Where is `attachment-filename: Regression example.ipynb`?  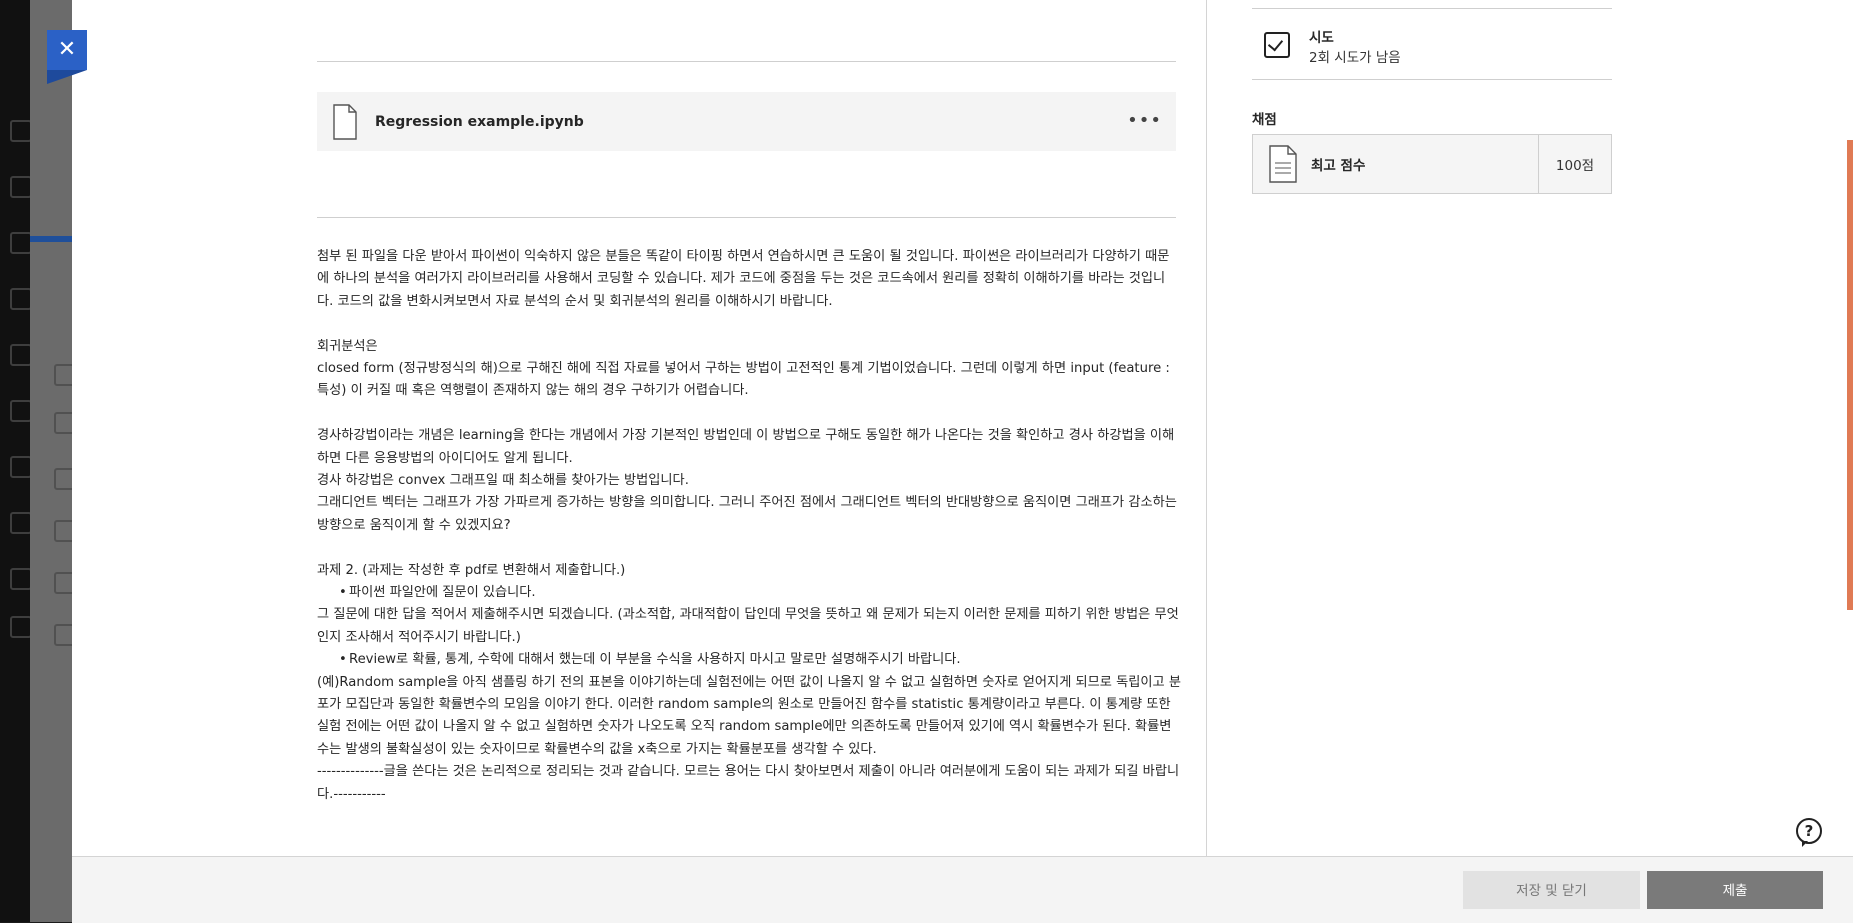 attachment-filename: Regression example.ipynb is located at coordinates (479, 122).